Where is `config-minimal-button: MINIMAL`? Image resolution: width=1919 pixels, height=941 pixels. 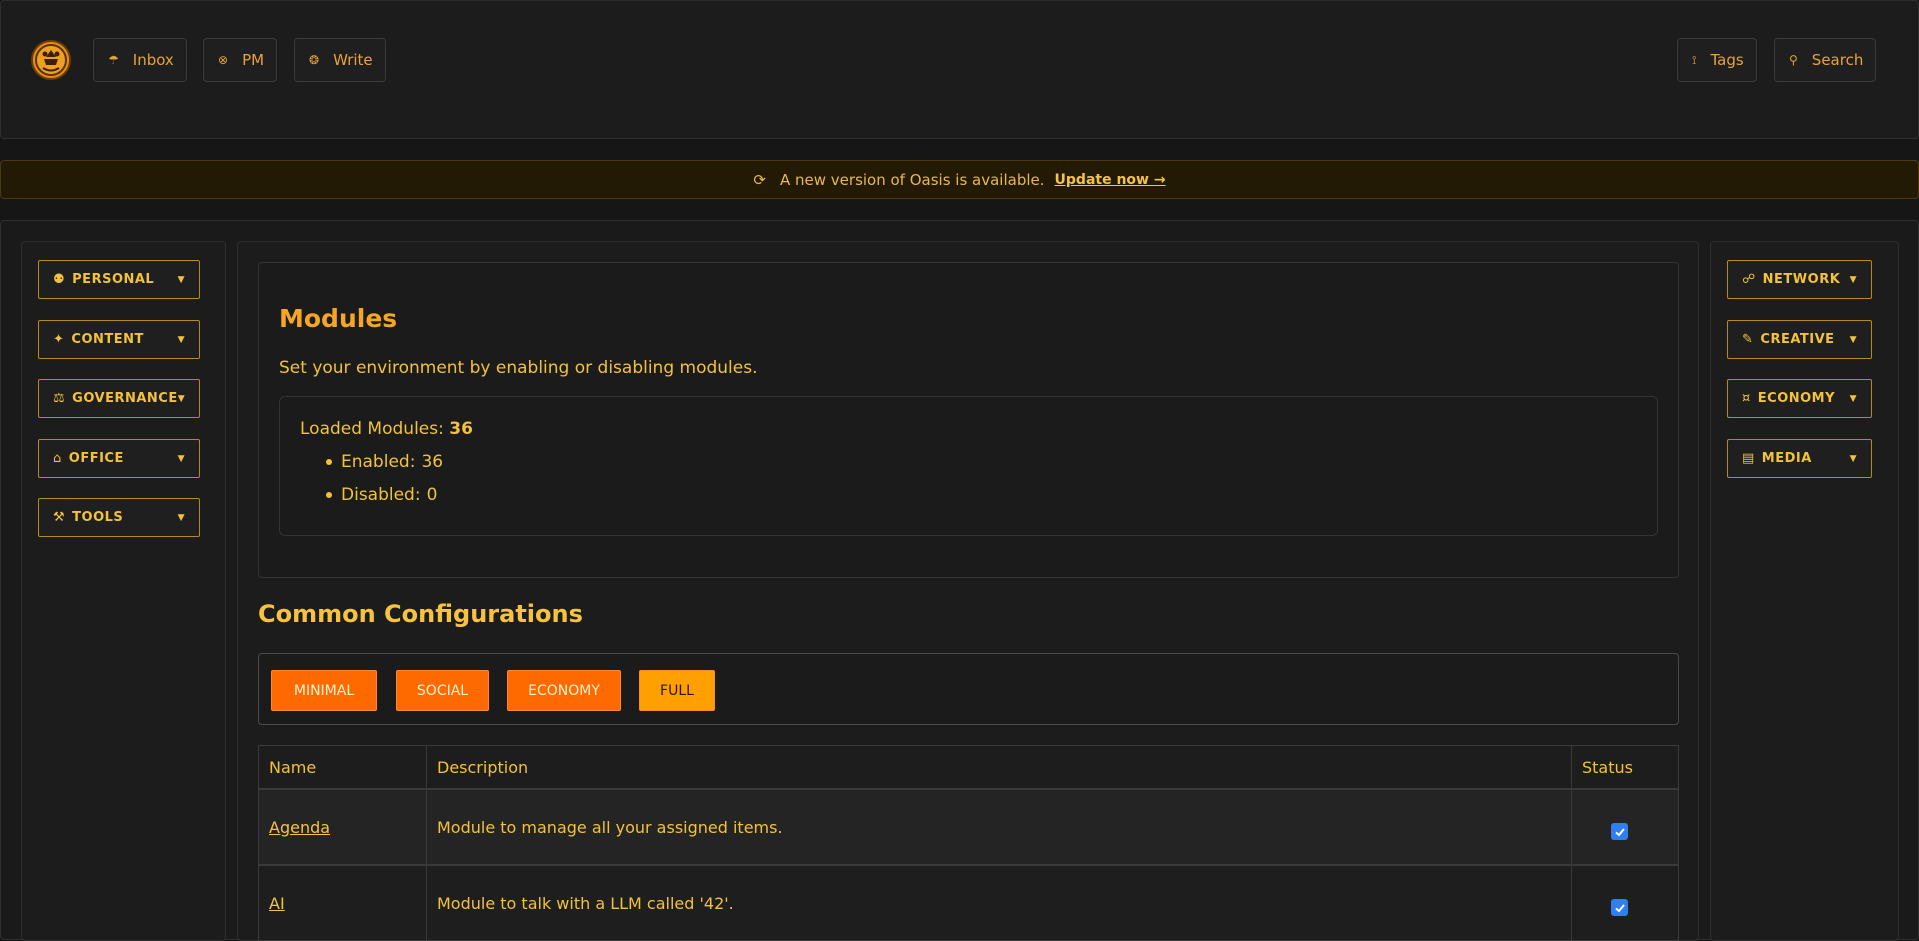
config-minimal-button: MINIMAL is located at coordinates (324, 690).